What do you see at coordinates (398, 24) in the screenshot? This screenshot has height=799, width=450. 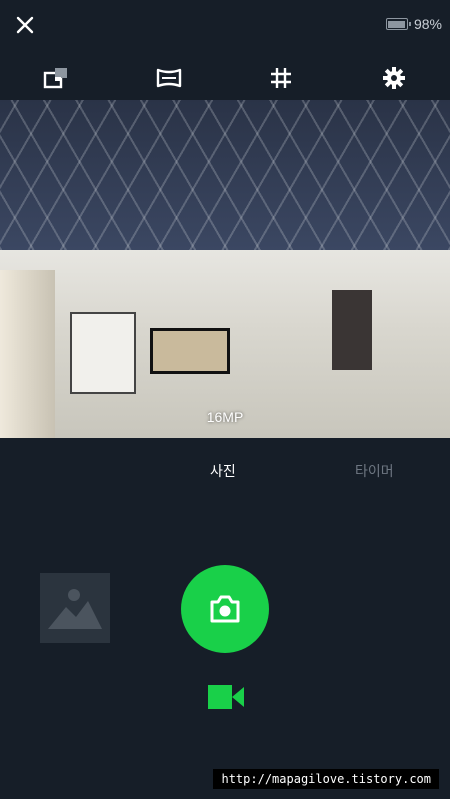 I see `battery-icon` at bounding box center [398, 24].